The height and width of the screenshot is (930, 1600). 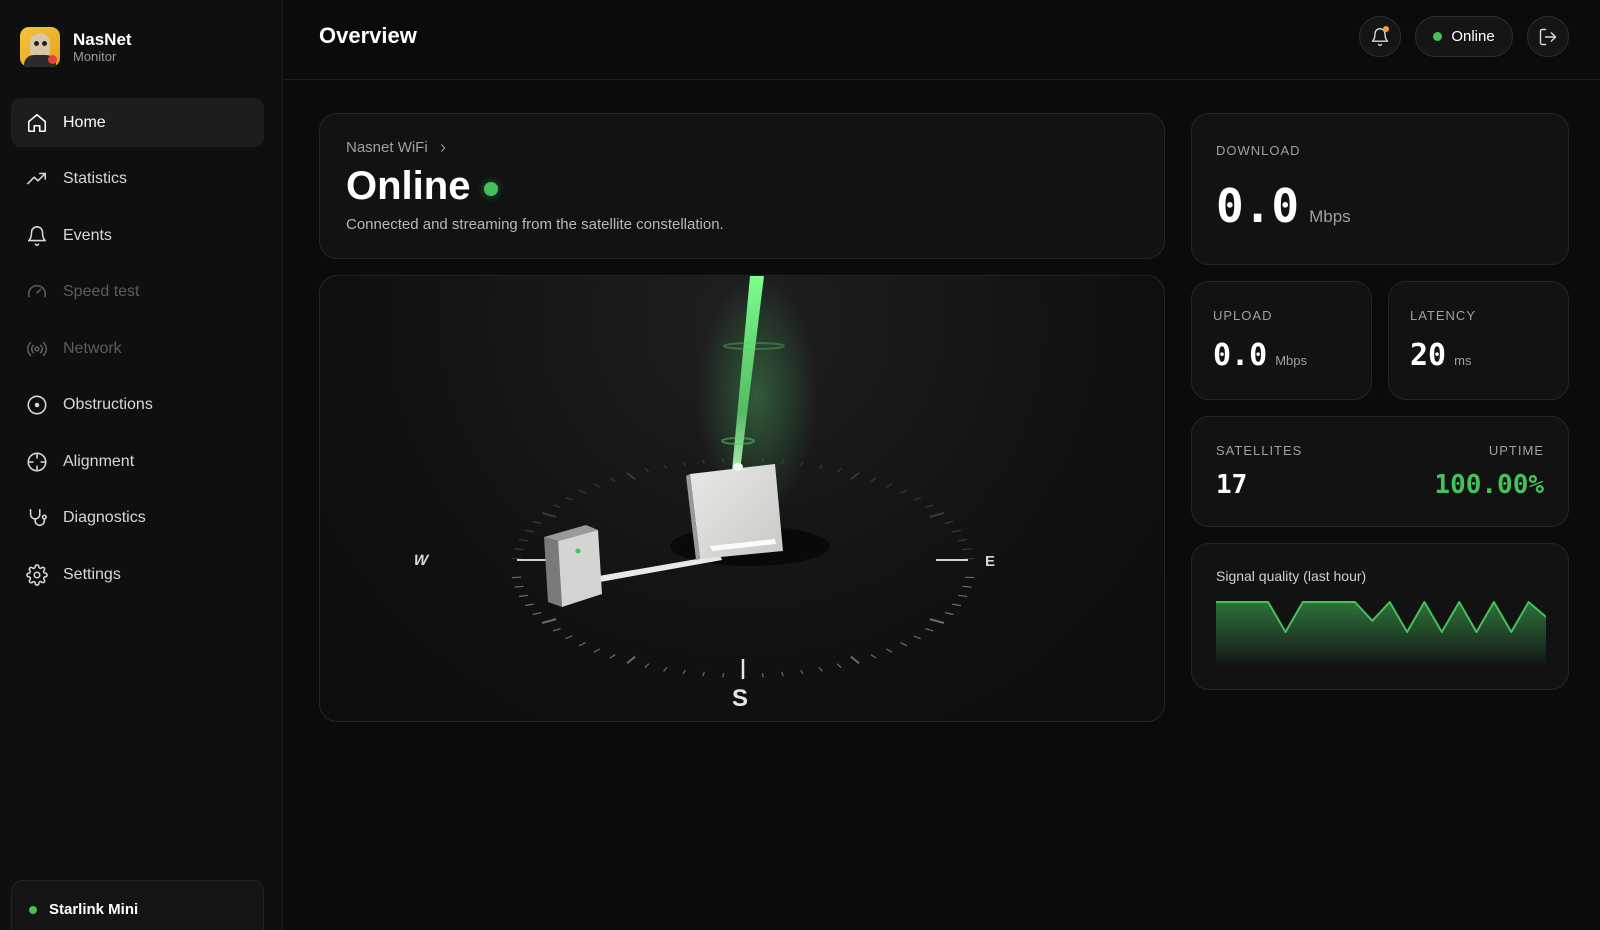 I want to click on sidebar-item-label: Obstructions, so click(x=108, y=404).